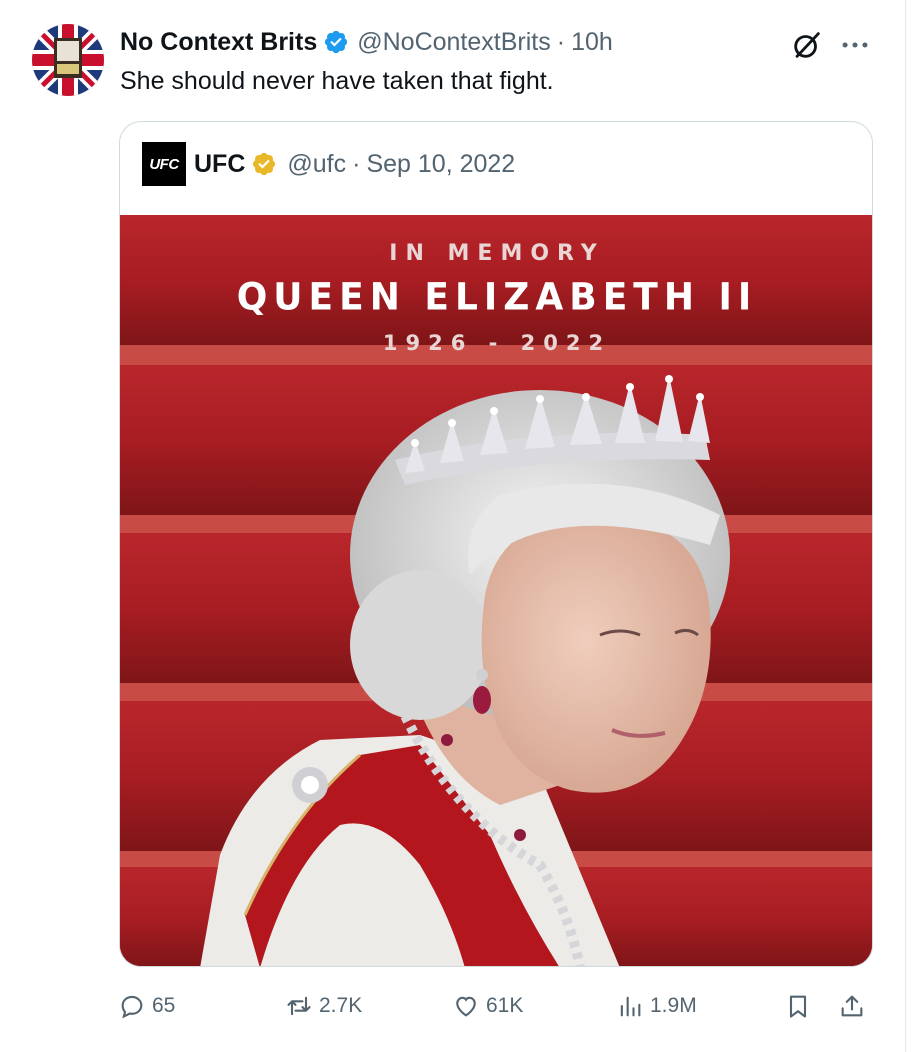 This screenshot has height=1052, width=922. What do you see at coordinates (497, 343) in the screenshot?
I see `image-caption-line3: 1926 - 2022` at bounding box center [497, 343].